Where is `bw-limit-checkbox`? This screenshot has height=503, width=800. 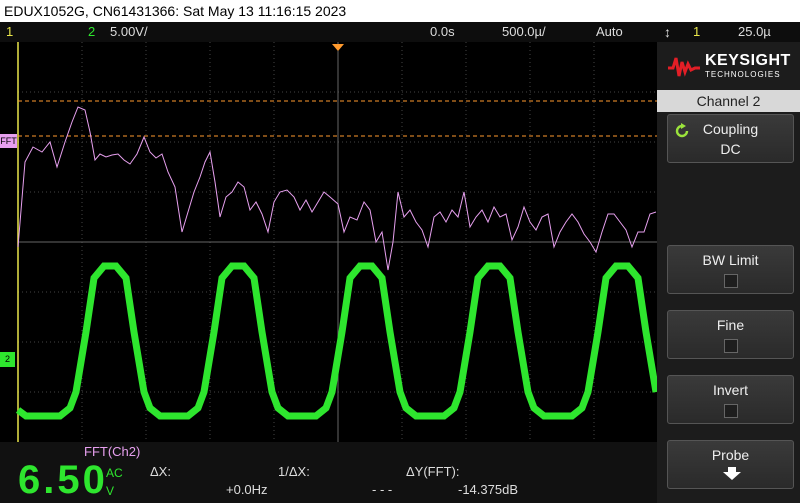 bw-limit-checkbox is located at coordinates (731, 281).